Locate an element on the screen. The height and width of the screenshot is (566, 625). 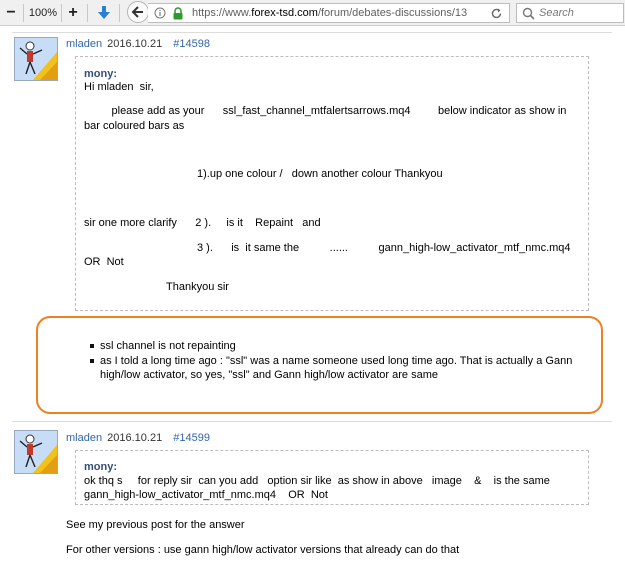
list-item: ssl channel is not repainting is located at coordinates (345, 346).